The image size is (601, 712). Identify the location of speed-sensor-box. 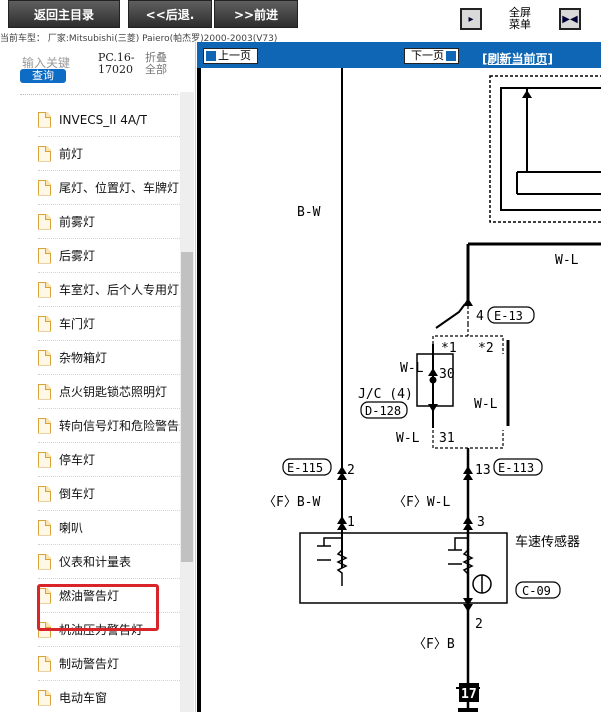
(403, 568).